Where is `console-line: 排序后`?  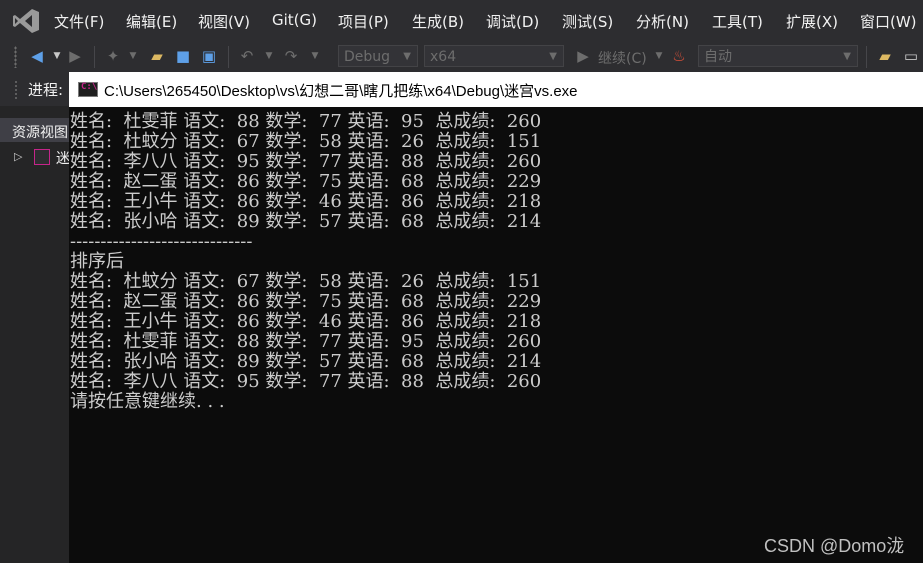
console-line: 排序后 is located at coordinates (97, 261).